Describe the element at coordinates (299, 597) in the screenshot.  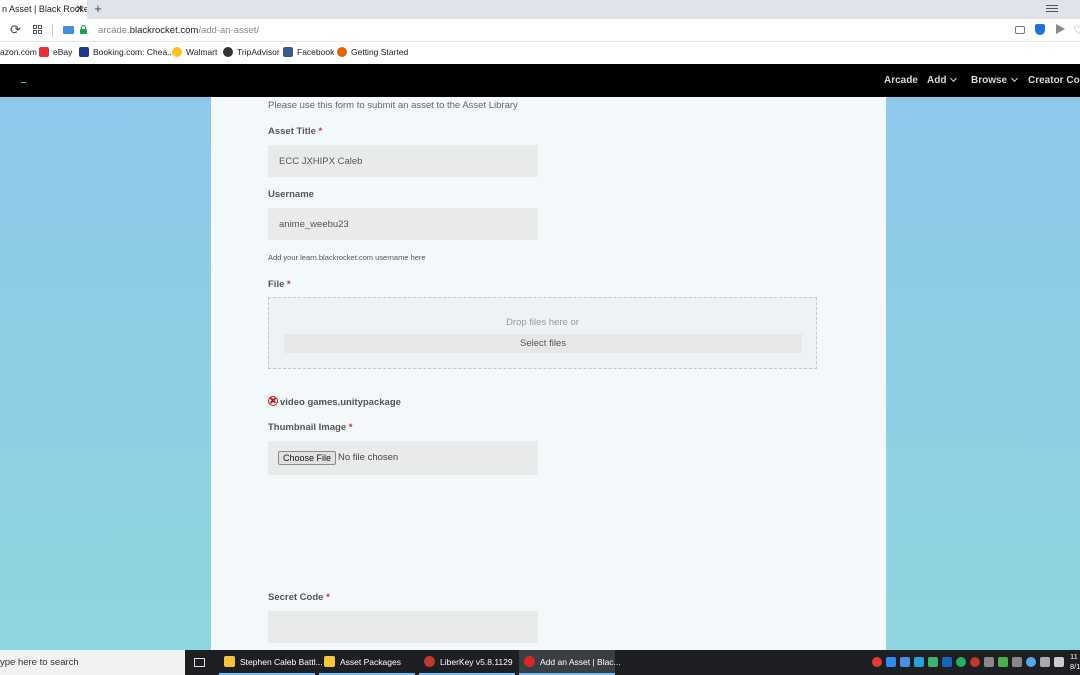
I see `secret-code-label: Secret Code *` at that location.